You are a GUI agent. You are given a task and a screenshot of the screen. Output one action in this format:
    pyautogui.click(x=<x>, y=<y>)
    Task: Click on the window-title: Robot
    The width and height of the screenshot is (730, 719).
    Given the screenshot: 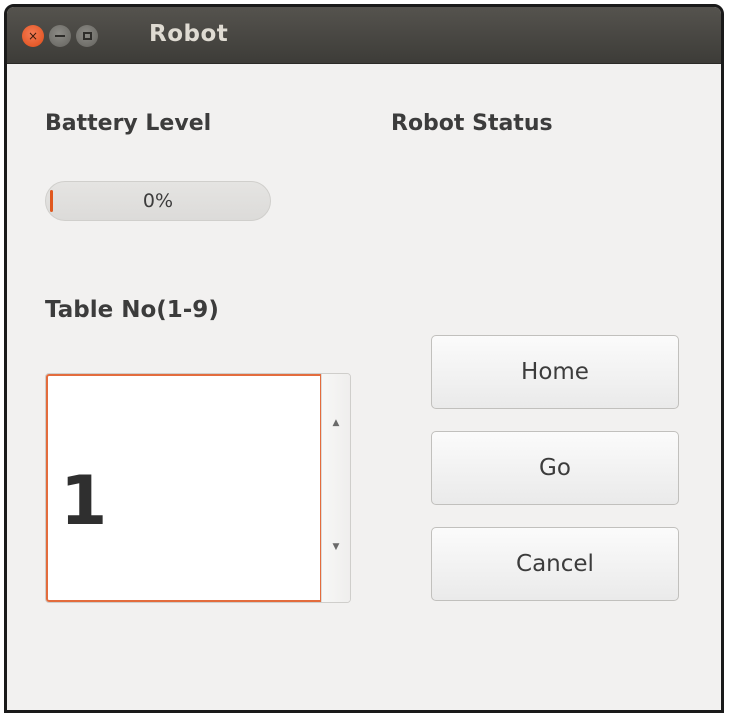 What is the action you would take?
    pyautogui.click(x=189, y=34)
    